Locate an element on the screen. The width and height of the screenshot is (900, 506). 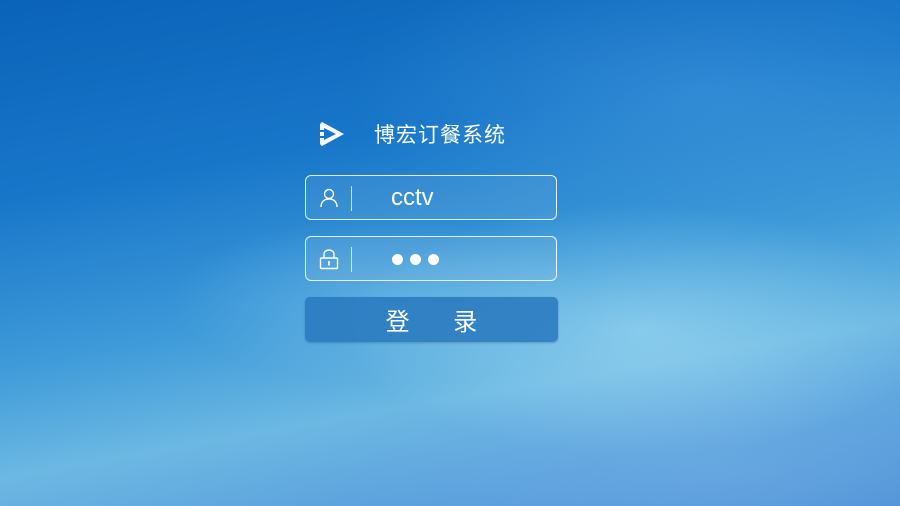
lock-icon is located at coordinates (329, 259).